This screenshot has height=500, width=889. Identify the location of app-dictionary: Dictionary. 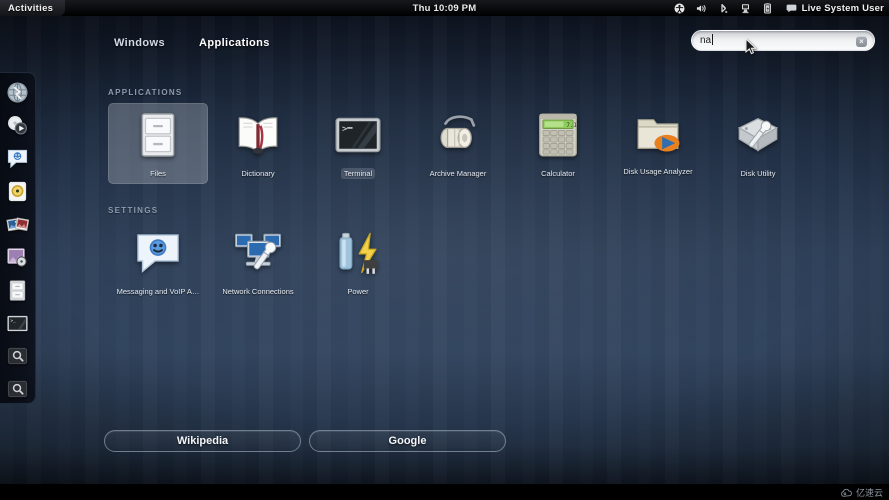
(258, 143).